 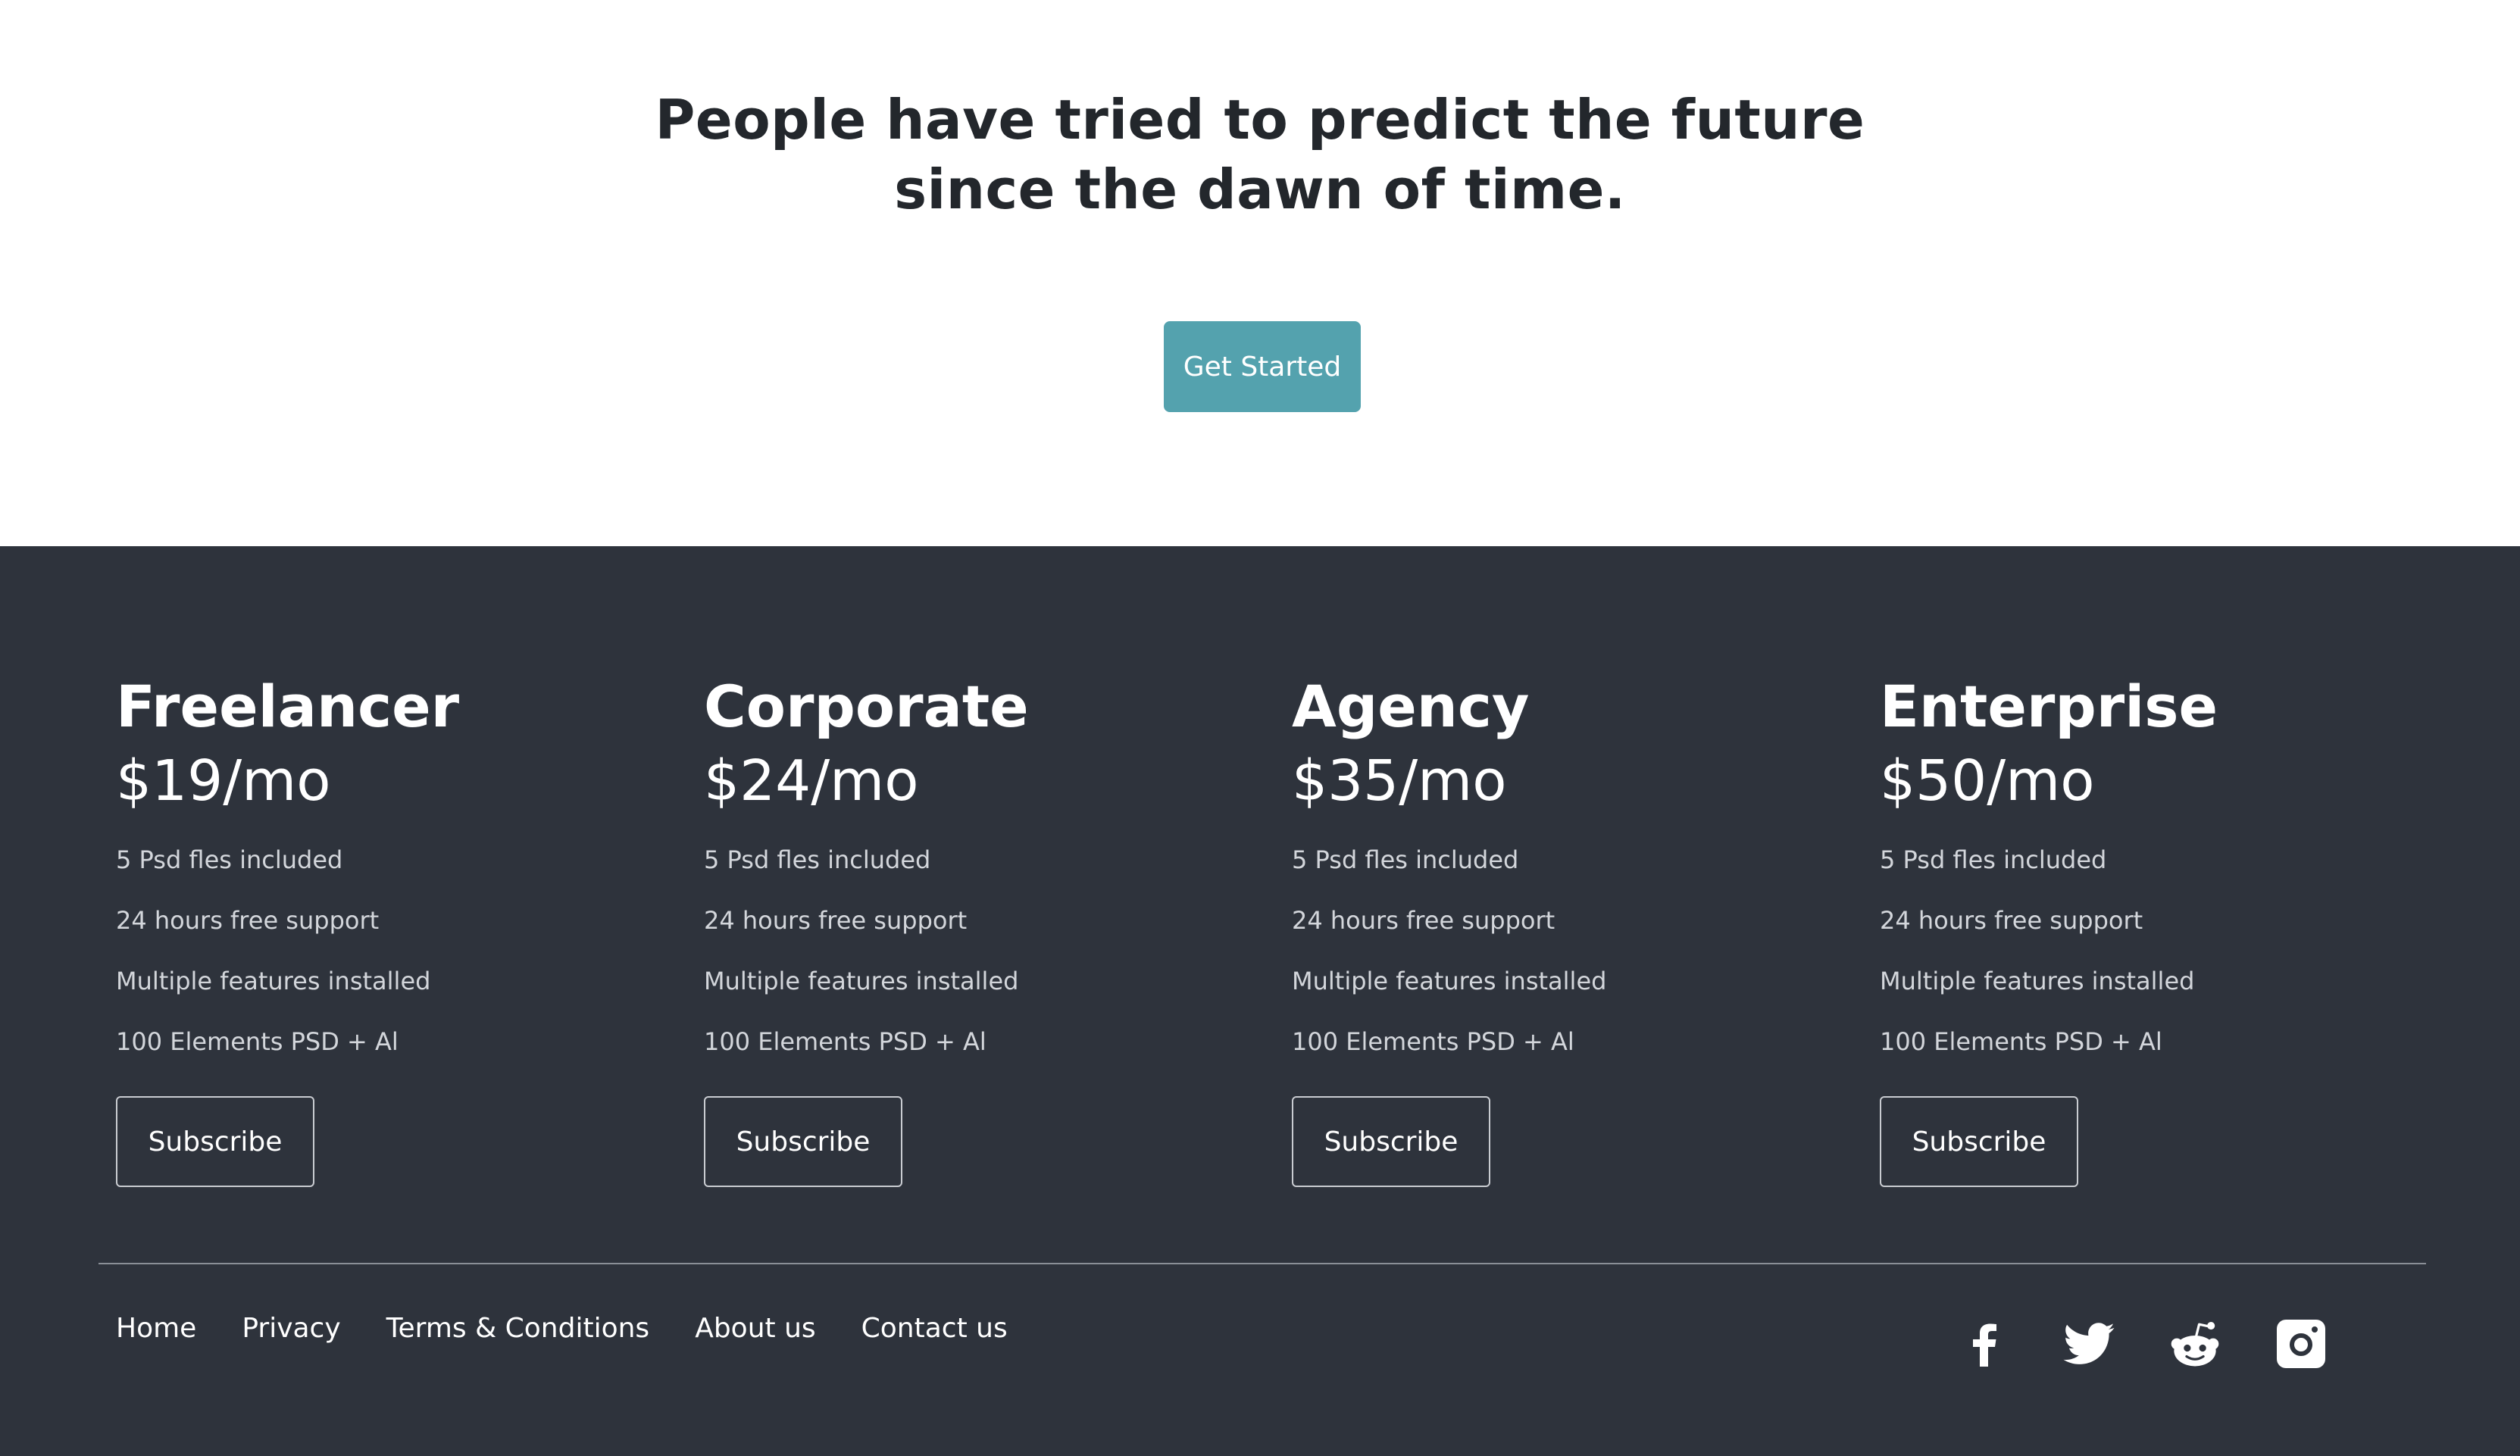 I want to click on footer-link-about: About us, so click(x=755, y=1329).